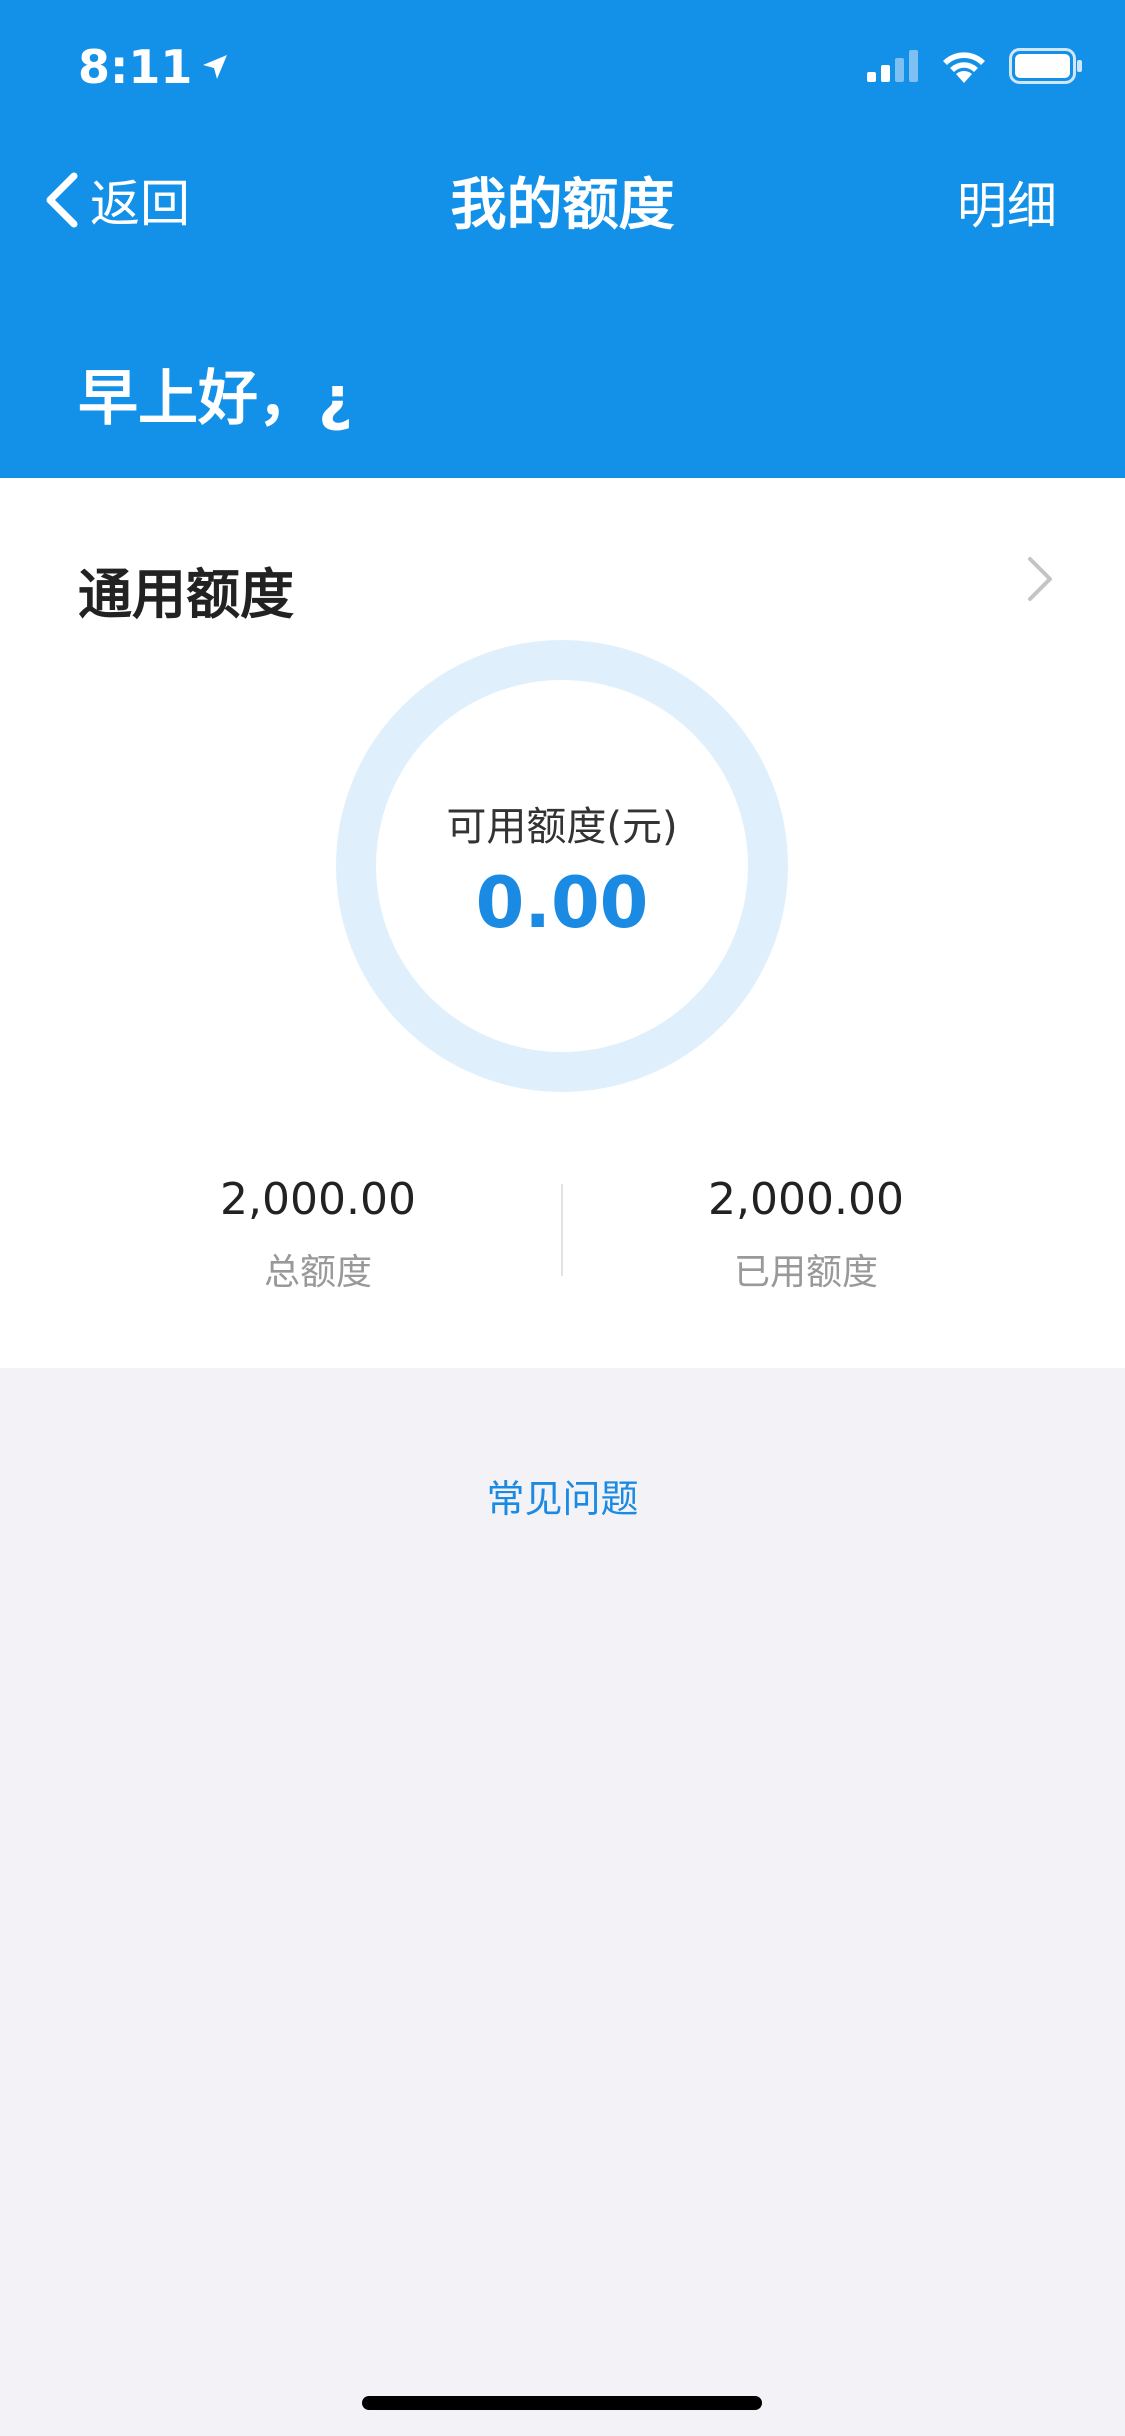 The image size is (1125, 2436). What do you see at coordinates (562, 903) in the screenshot?
I see `available-credit-value: 0.00` at bounding box center [562, 903].